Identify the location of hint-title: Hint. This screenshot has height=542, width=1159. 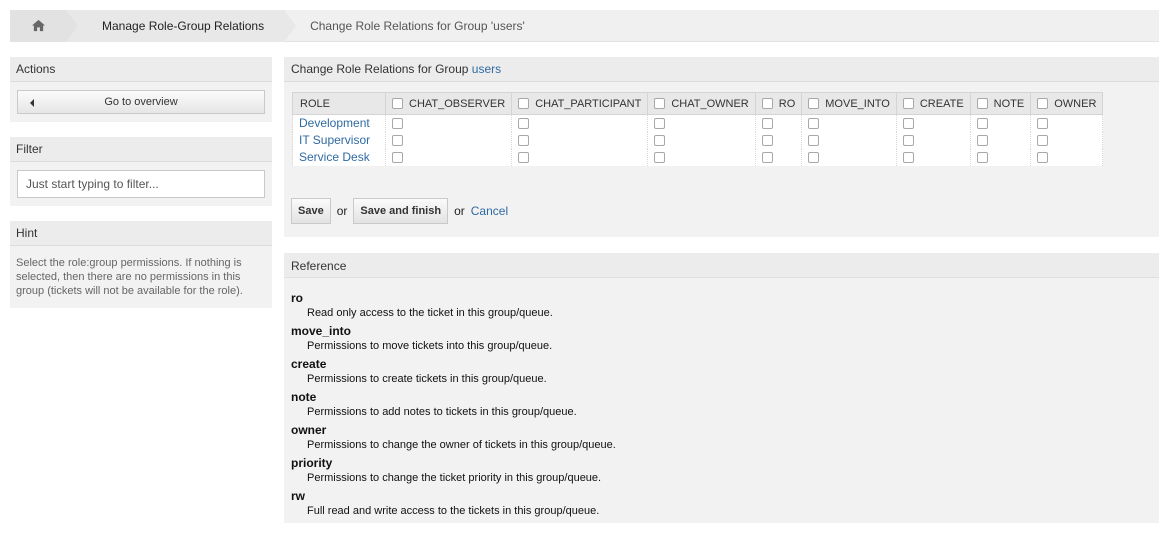
(141, 233).